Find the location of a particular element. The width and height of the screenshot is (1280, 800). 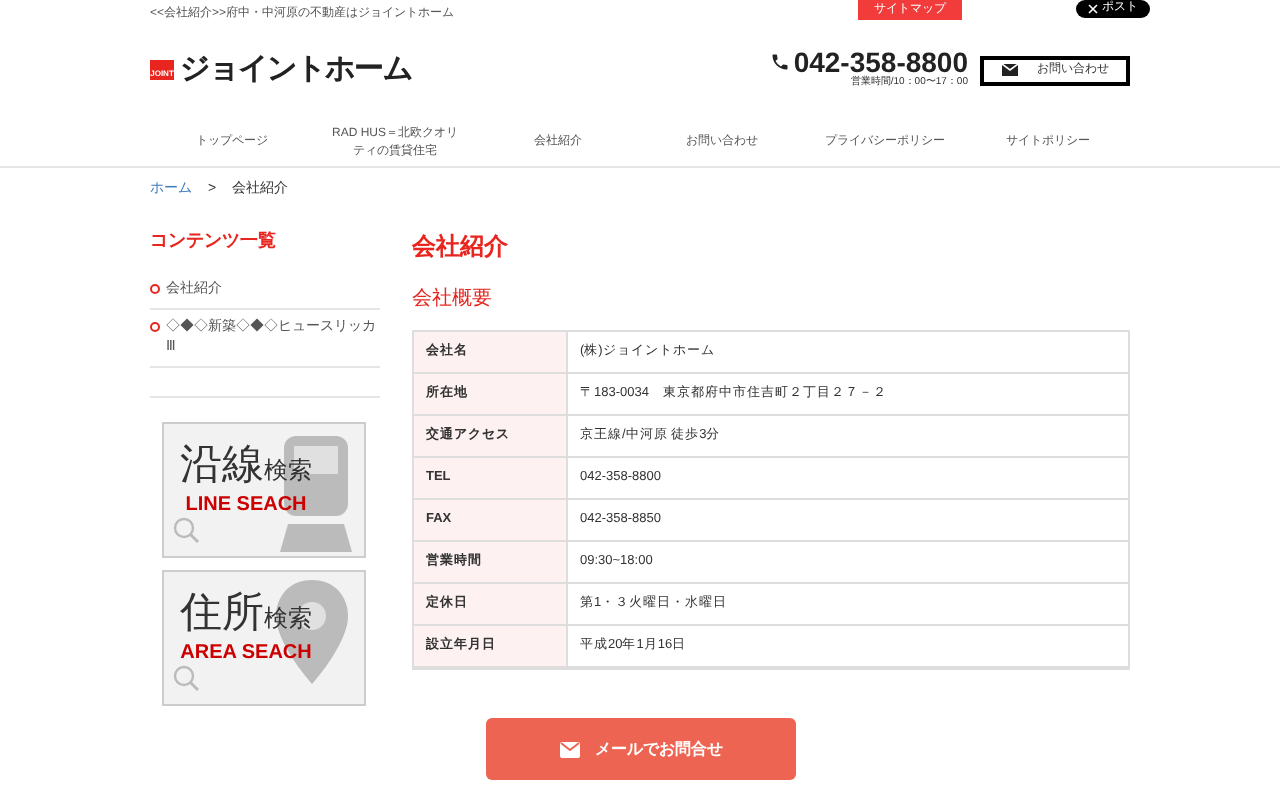

logo-text: ジョイントホーム is located at coordinates (296, 70).